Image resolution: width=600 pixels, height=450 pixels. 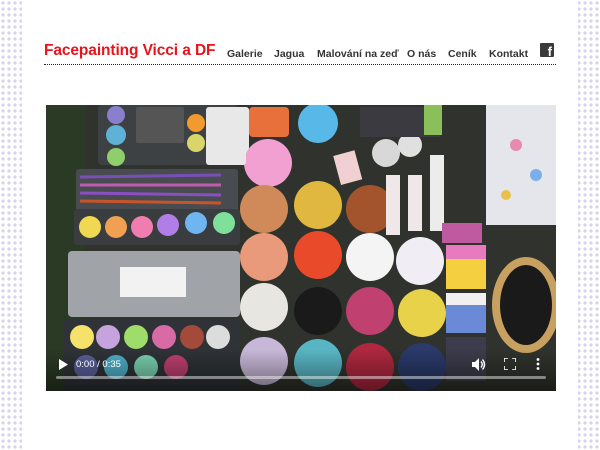 I want to click on nav-item-malovani-na-zed: Malování na zeď, so click(x=358, y=54).